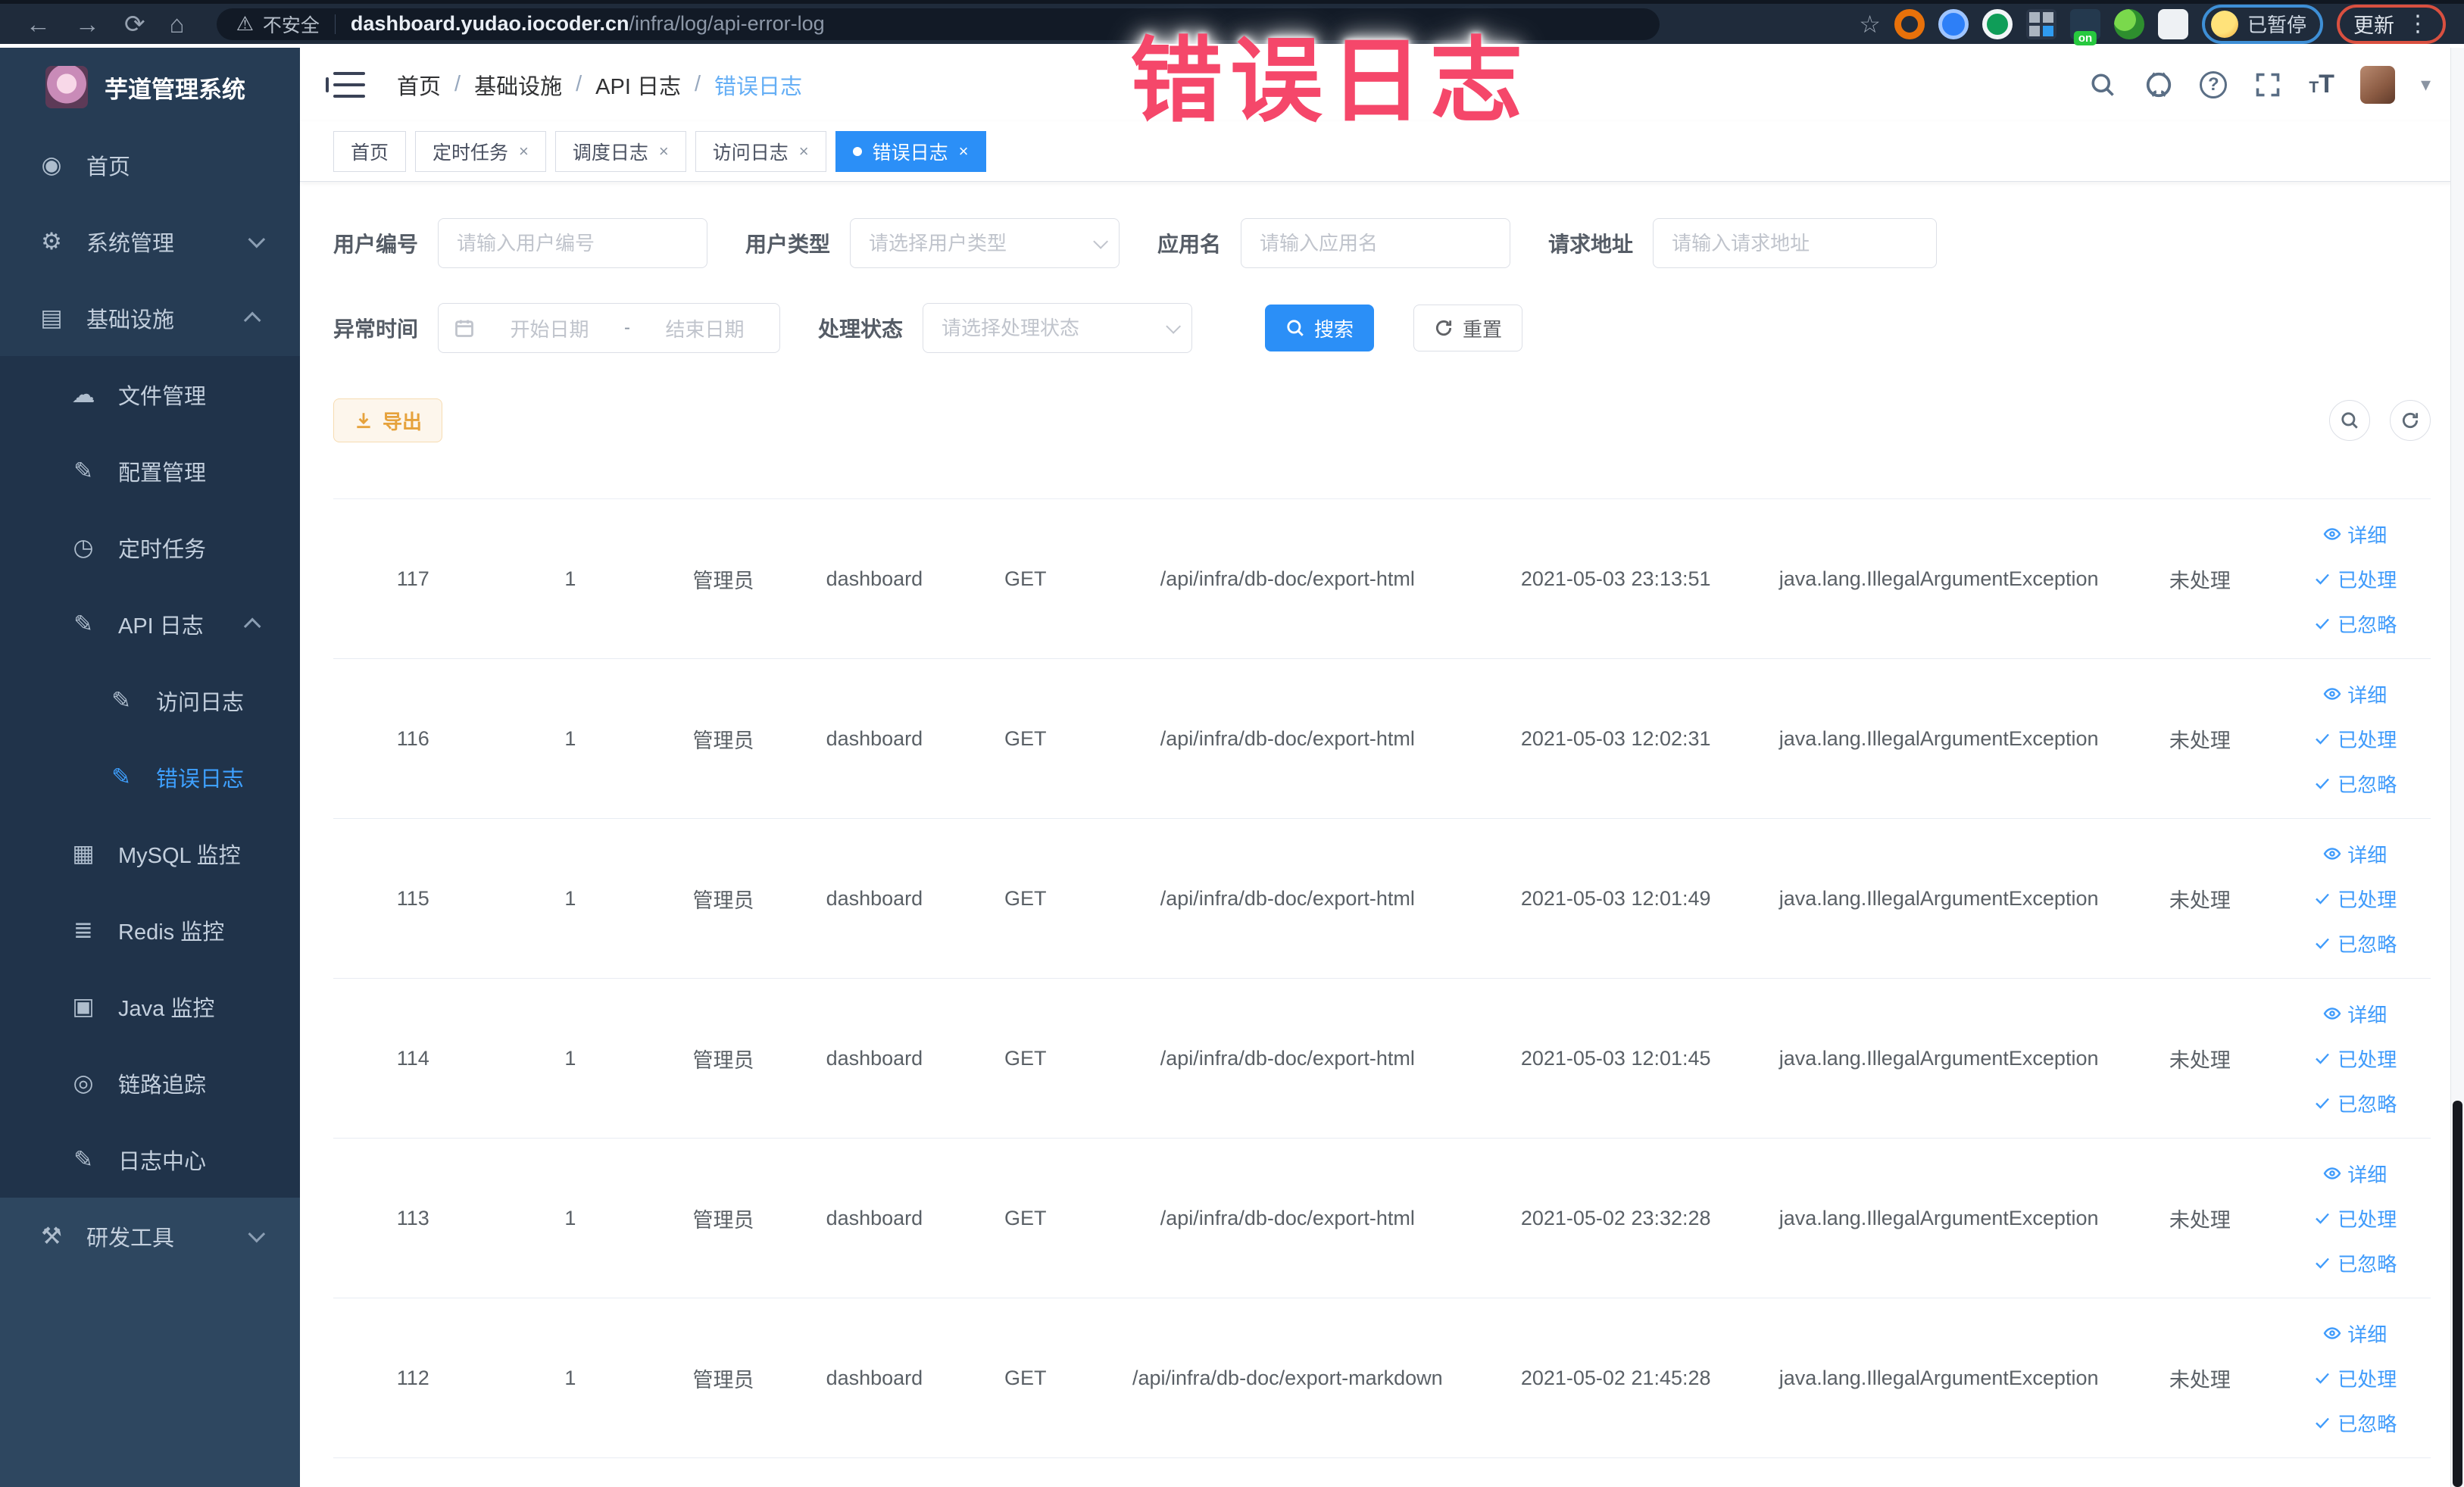  Describe the element at coordinates (2426, 84) in the screenshot. I see `avatar-caret-icon: ▾` at that location.